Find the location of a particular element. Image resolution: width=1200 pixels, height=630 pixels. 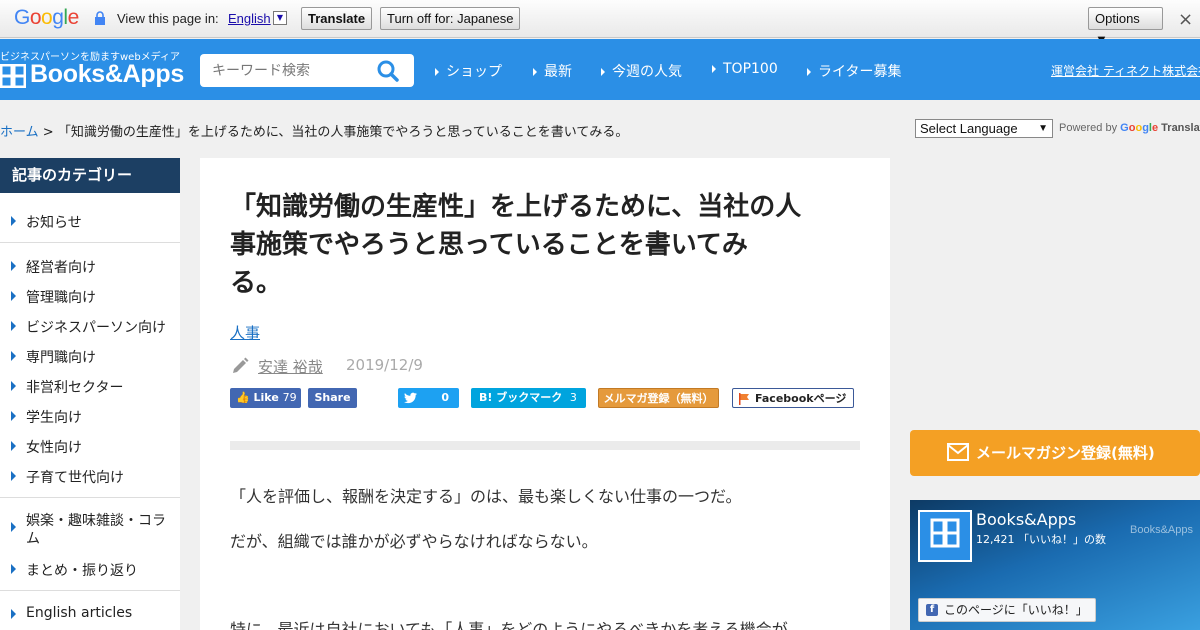

nav-weekly-popular: 今週の人気 is located at coordinates (641, 71).